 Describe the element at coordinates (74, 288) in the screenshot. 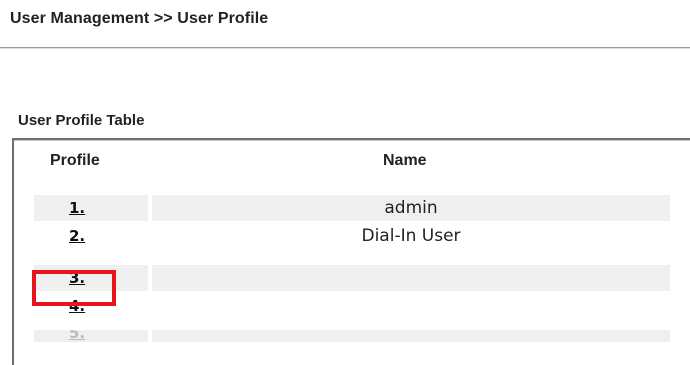

I see `highlight-box` at that location.